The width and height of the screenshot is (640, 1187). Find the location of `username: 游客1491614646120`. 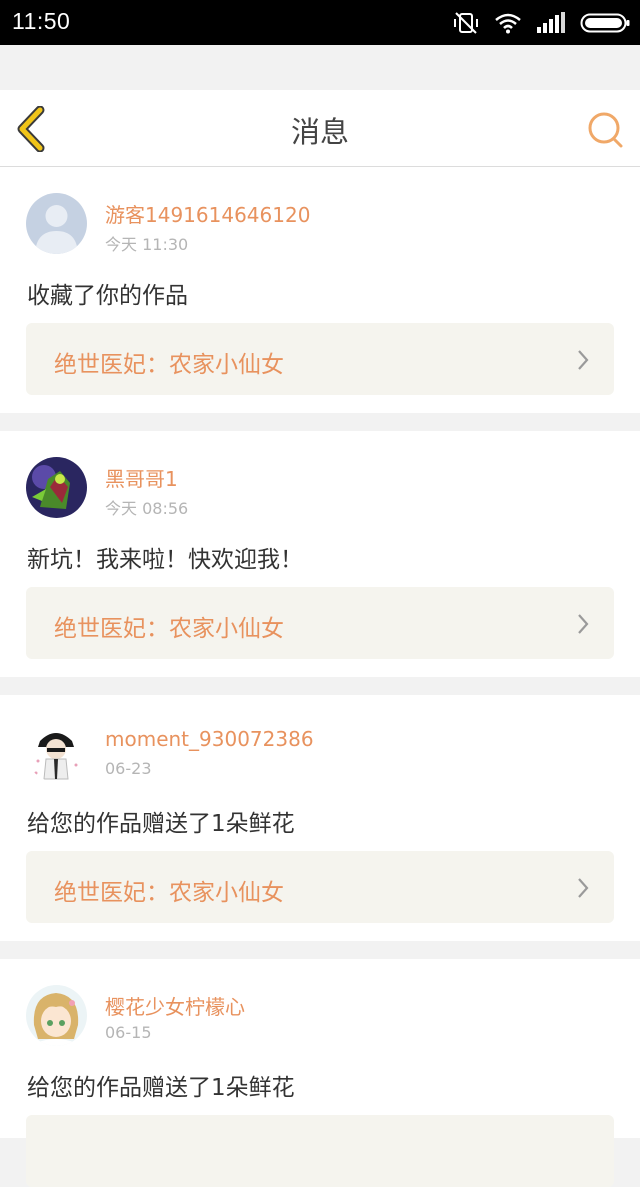

username: 游客1491614646120 is located at coordinates (207, 213).